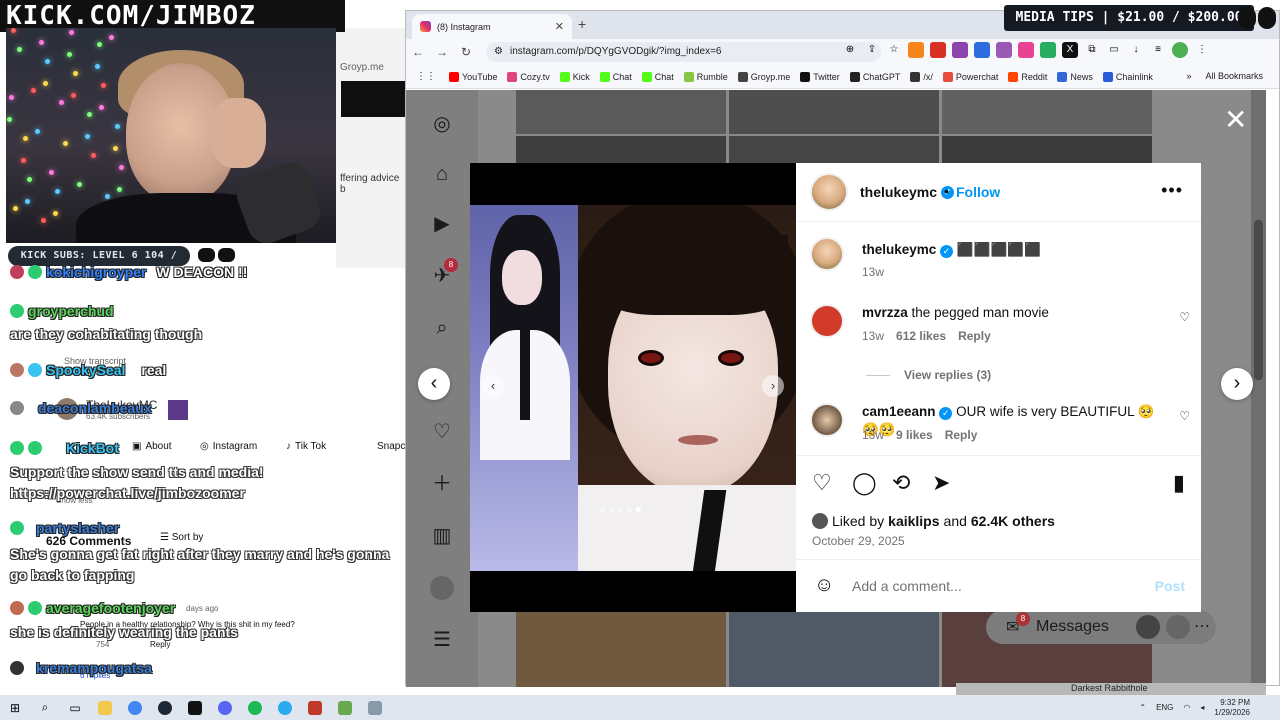 The image size is (1280, 720). What do you see at coordinates (1158, 50) in the screenshot?
I see `media-icon: ≡` at bounding box center [1158, 50].